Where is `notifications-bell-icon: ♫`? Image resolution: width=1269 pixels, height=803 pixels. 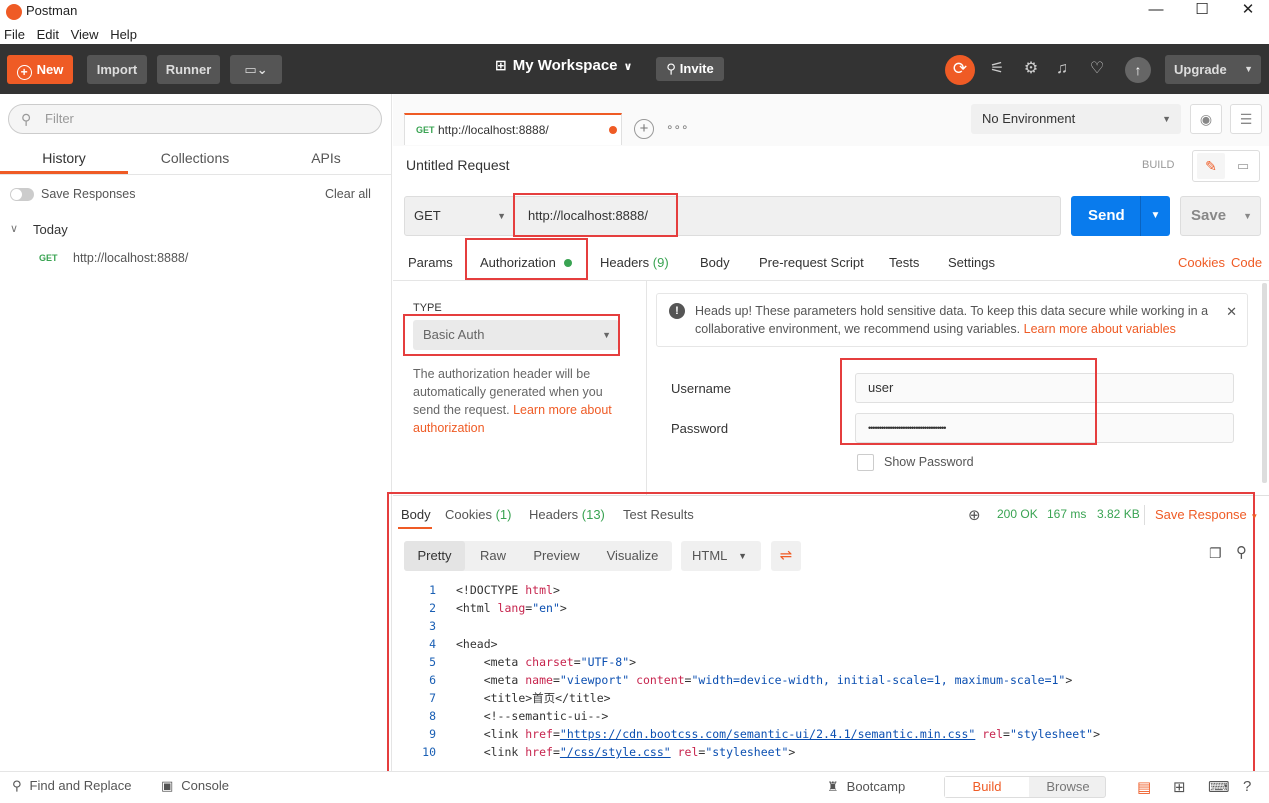
notifications-bell-icon: ♫ is located at coordinates (1062, 69).